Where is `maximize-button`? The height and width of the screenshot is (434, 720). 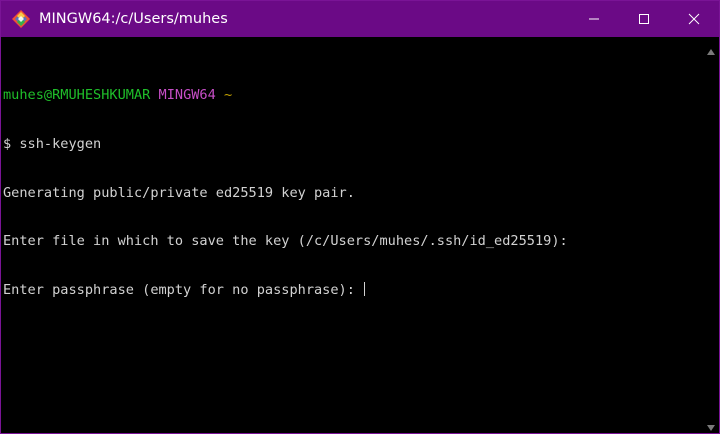 maximize-button is located at coordinates (644, 19).